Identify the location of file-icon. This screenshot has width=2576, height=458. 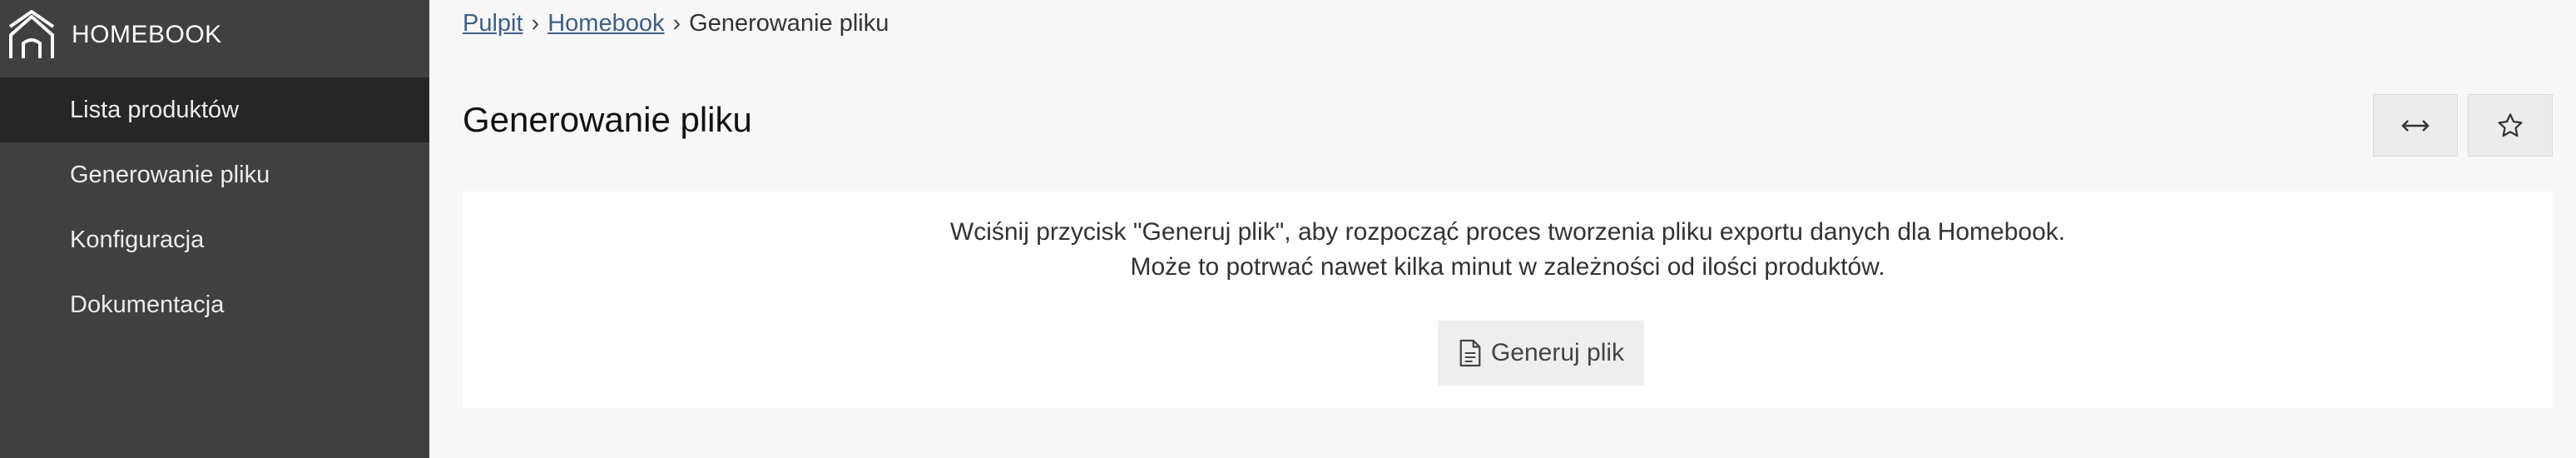
(1470, 353).